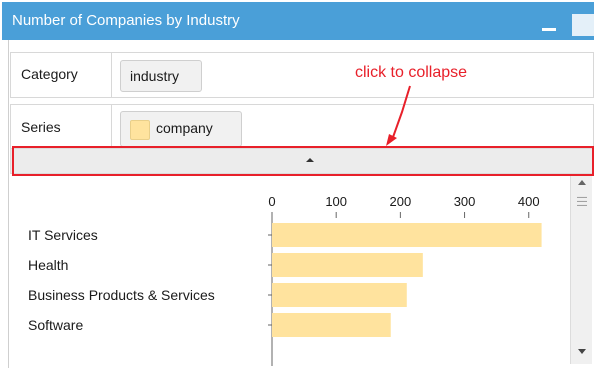  I want to click on annotation-text: click to collapse, so click(411, 72).